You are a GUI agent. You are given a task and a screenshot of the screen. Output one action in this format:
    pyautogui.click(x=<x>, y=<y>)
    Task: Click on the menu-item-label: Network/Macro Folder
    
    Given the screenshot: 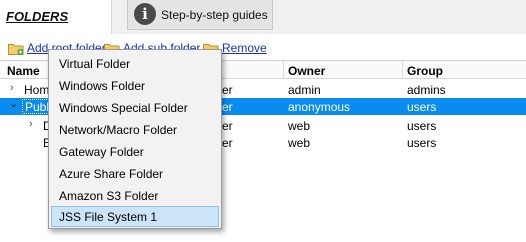 What is the action you would take?
    pyautogui.click(x=118, y=130)
    